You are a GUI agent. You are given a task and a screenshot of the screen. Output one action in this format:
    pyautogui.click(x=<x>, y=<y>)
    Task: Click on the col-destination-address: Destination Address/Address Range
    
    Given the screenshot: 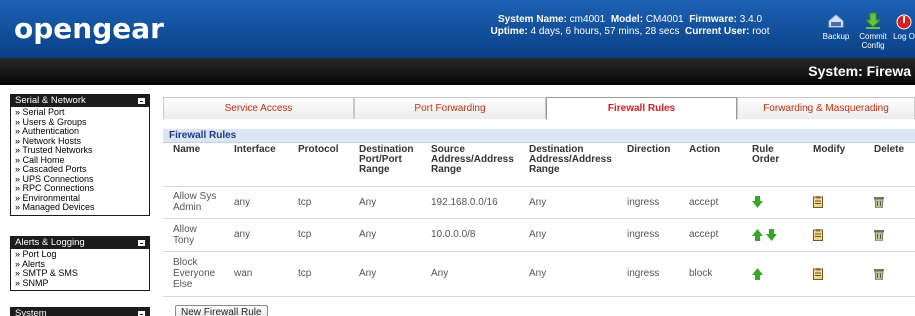 What is the action you would take?
    pyautogui.click(x=568, y=165)
    